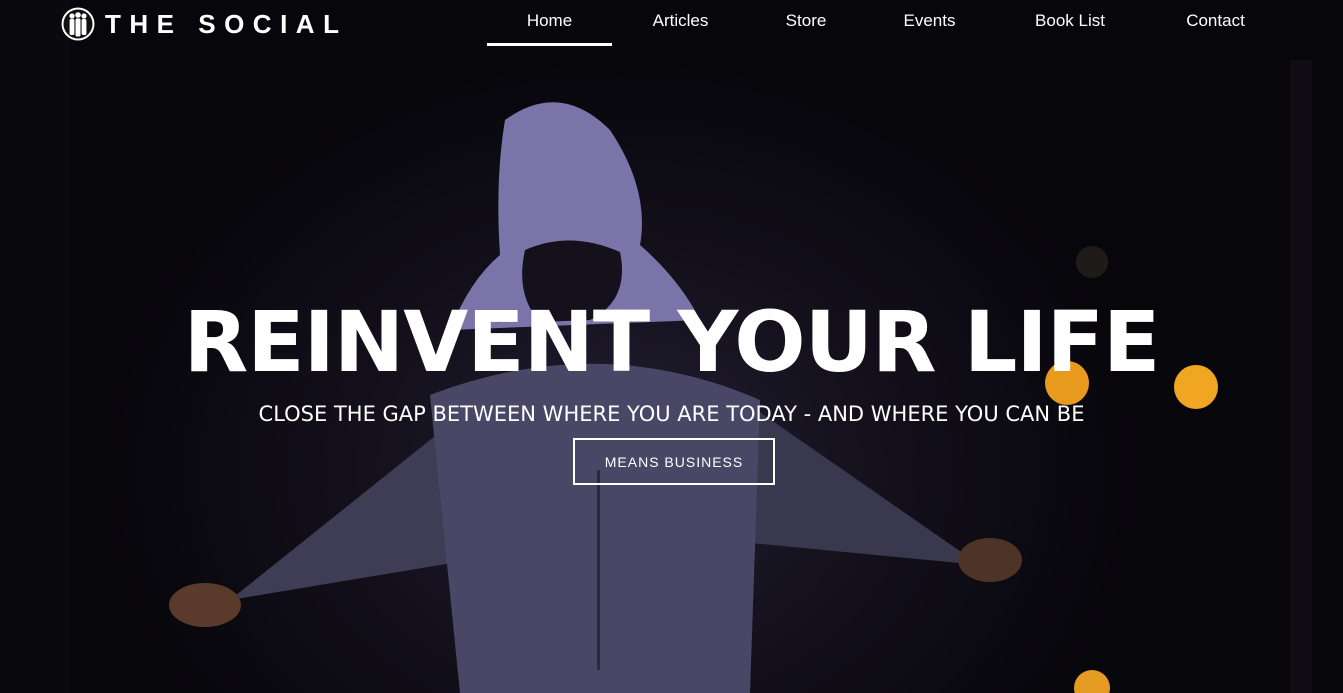 The image size is (1343, 693). Describe the element at coordinates (680, 23) in the screenshot. I see `nav-item-articles: Articles` at that location.